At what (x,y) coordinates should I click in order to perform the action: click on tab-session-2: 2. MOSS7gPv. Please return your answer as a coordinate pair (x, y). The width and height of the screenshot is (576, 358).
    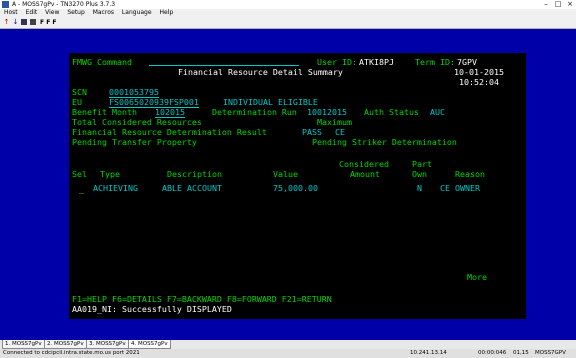
    Looking at the image, I should click on (65, 344).